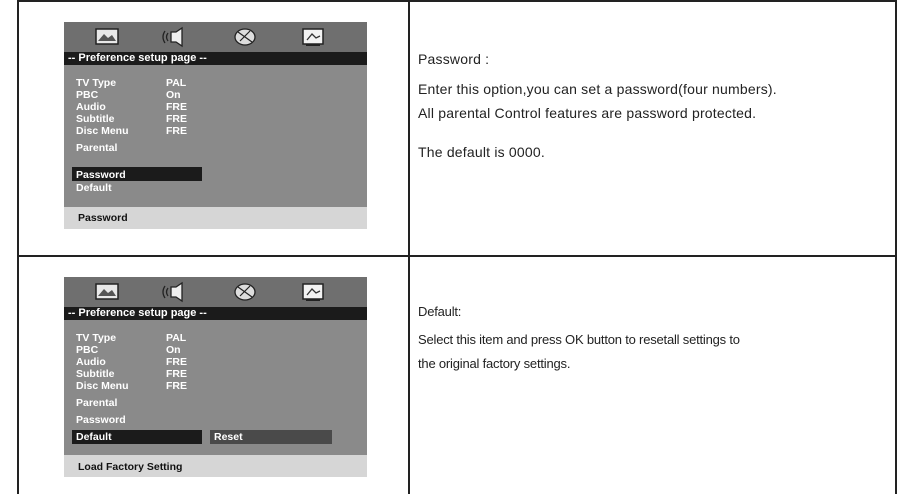 Image resolution: width=912 pixels, height=494 pixels. What do you see at coordinates (103, 218) in the screenshot?
I see `osd-status-text: Password` at bounding box center [103, 218].